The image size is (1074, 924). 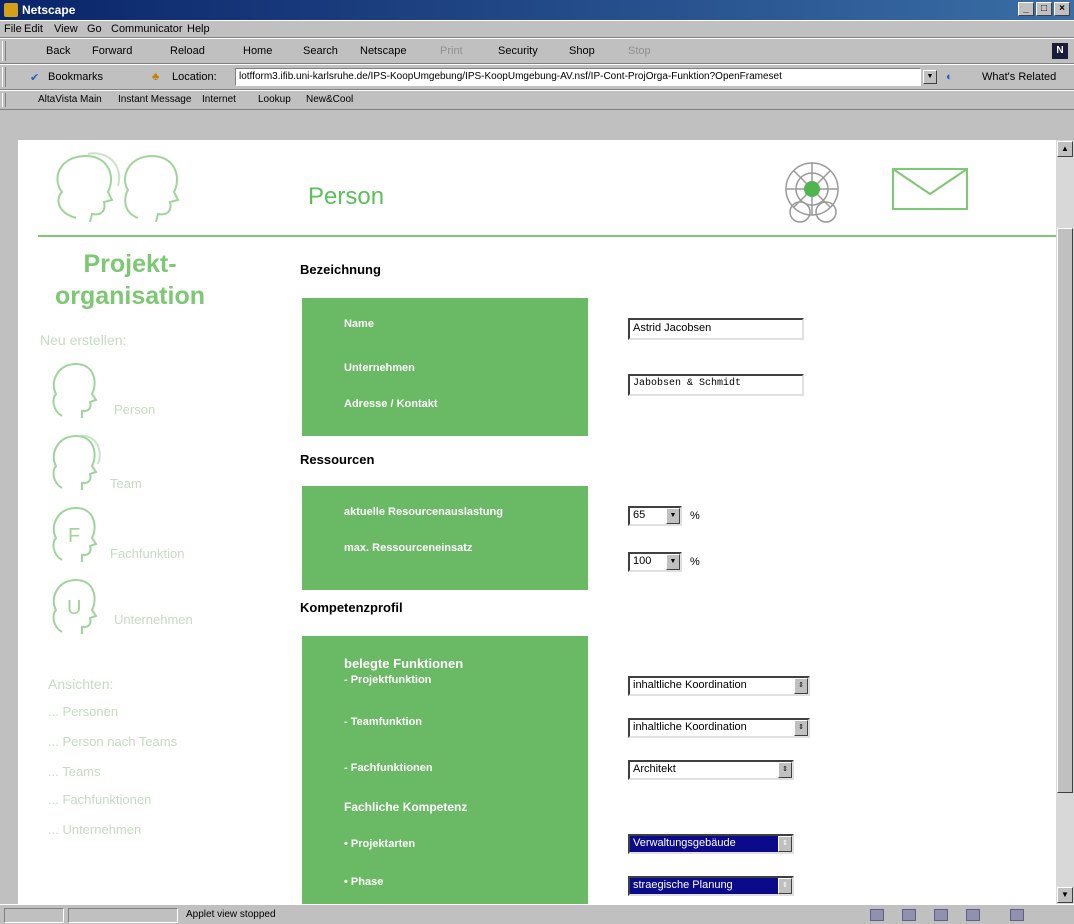 What do you see at coordinates (70, 99) in the screenshot?
I see `personal-link-altavista: AltaVista Main` at bounding box center [70, 99].